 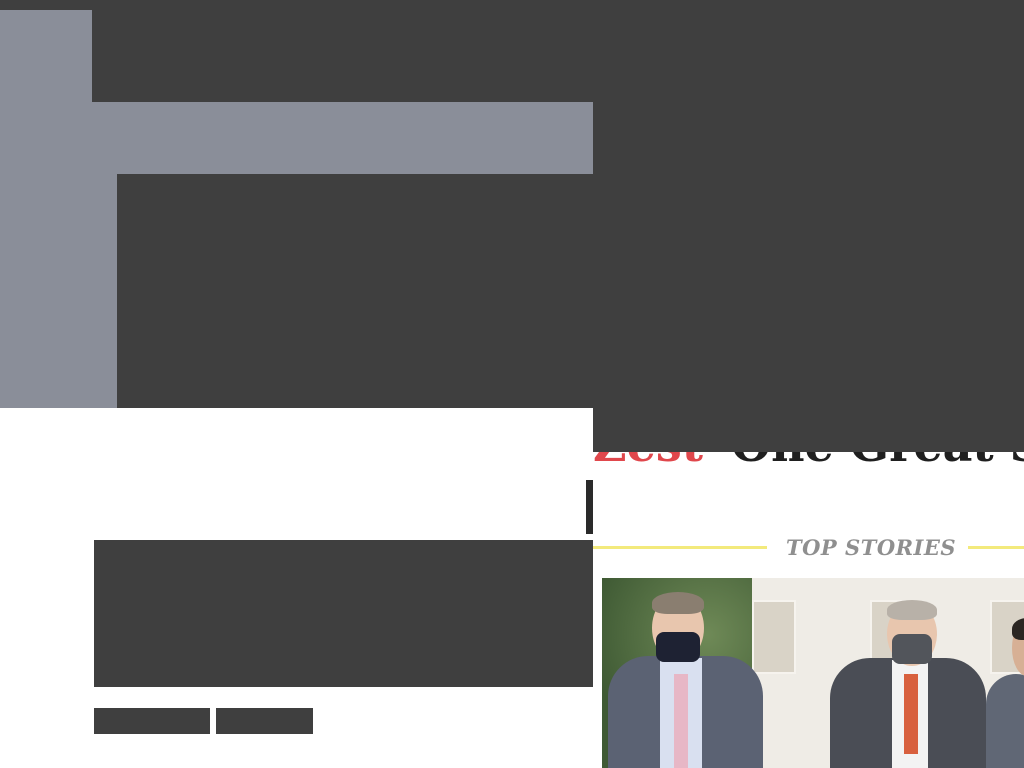 What do you see at coordinates (152, 721) in the screenshot?
I see `action-button-primary` at bounding box center [152, 721].